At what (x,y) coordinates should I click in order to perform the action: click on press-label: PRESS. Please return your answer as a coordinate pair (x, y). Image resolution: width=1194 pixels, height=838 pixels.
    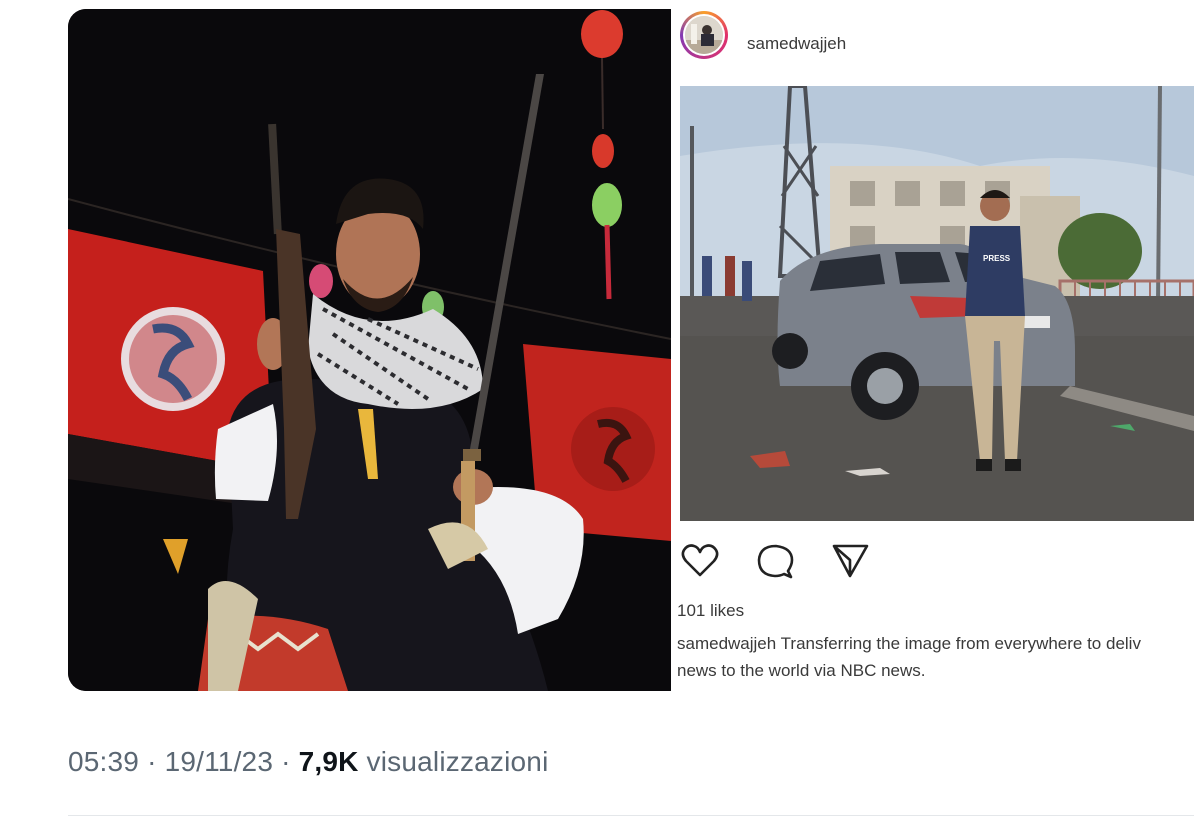
    Looking at the image, I should click on (997, 258).